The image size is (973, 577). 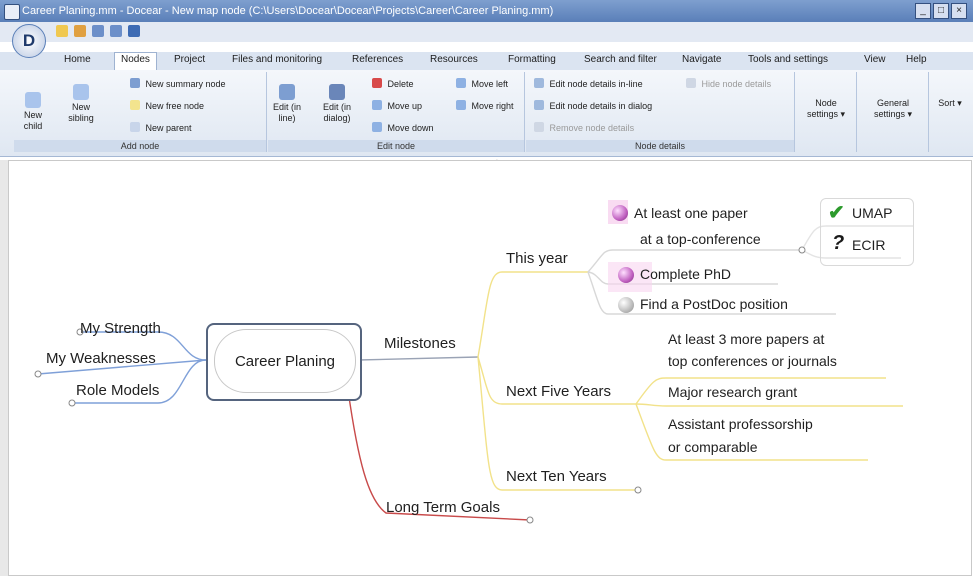 I want to click on node-role-models: Role Models, so click(x=117, y=391).